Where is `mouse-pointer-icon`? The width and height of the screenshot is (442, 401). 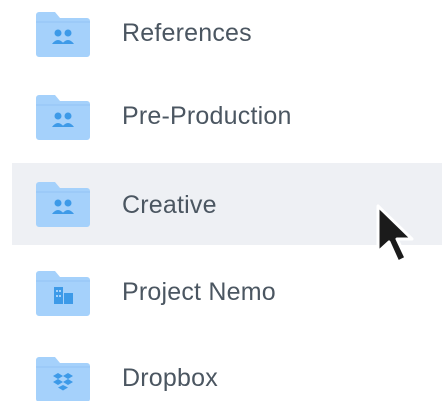
mouse-pointer-icon is located at coordinates (395, 234).